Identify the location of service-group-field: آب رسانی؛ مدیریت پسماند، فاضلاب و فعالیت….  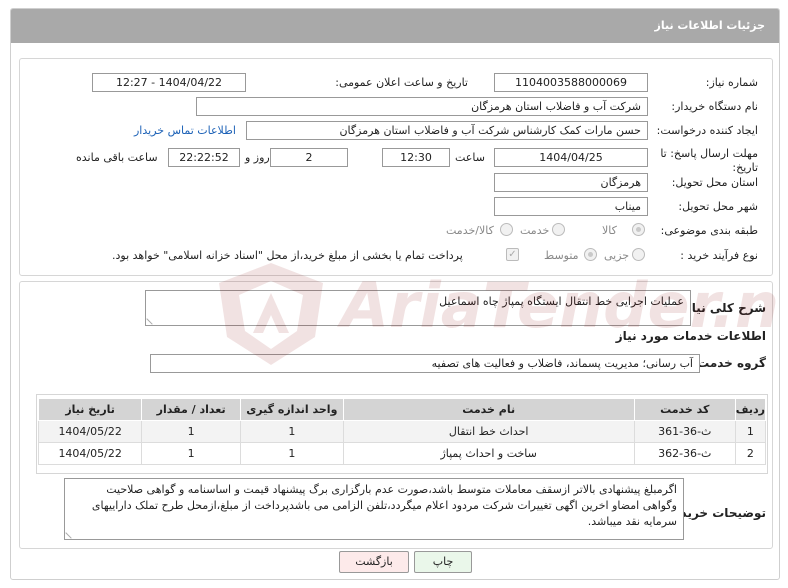
(425, 363).